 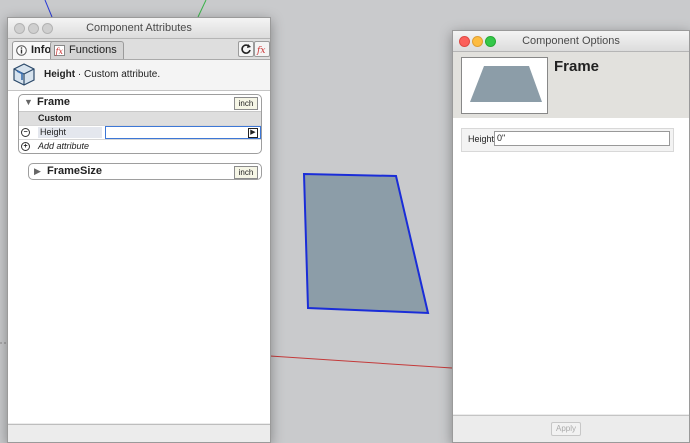 What do you see at coordinates (28, 102) in the screenshot?
I see `disclosure-down-icon: ▼` at bounding box center [28, 102].